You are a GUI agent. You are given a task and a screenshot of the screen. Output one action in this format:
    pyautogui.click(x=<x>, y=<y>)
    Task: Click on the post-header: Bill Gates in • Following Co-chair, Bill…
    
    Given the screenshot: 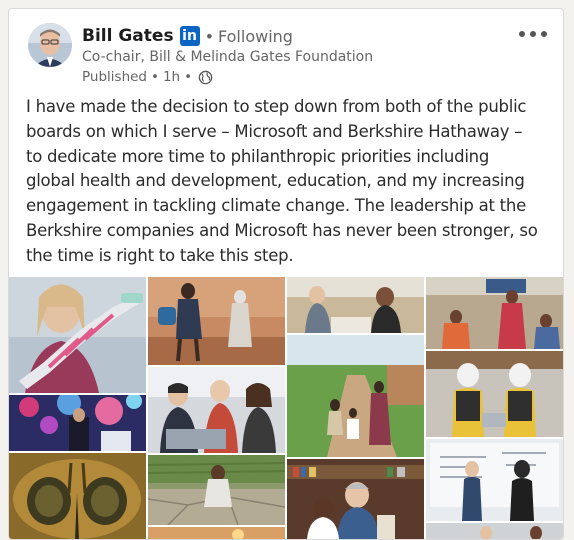 What is the action you would take?
    pyautogui.click(x=286, y=49)
    